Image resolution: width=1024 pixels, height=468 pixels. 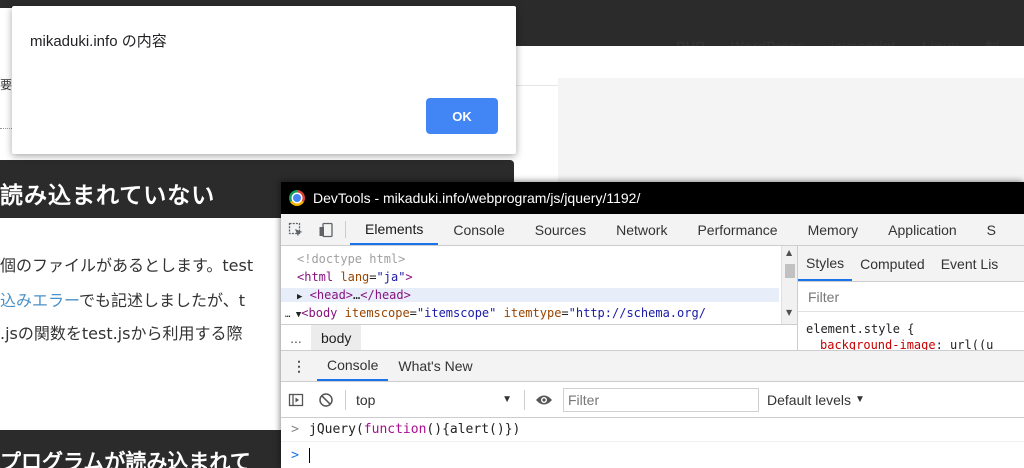 What do you see at coordinates (860, 329) in the screenshot?
I see `style-rule-selector: element.style {` at bounding box center [860, 329].